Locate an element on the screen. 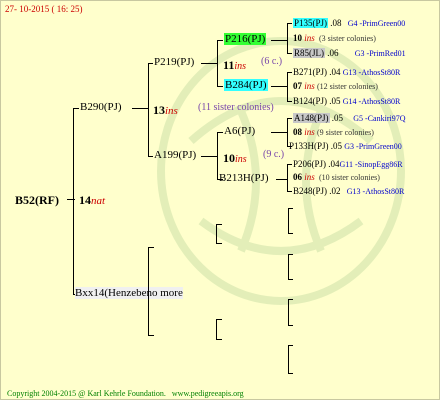 The image size is (440, 400). root-generation: 14nat is located at coordinates (92, 200).